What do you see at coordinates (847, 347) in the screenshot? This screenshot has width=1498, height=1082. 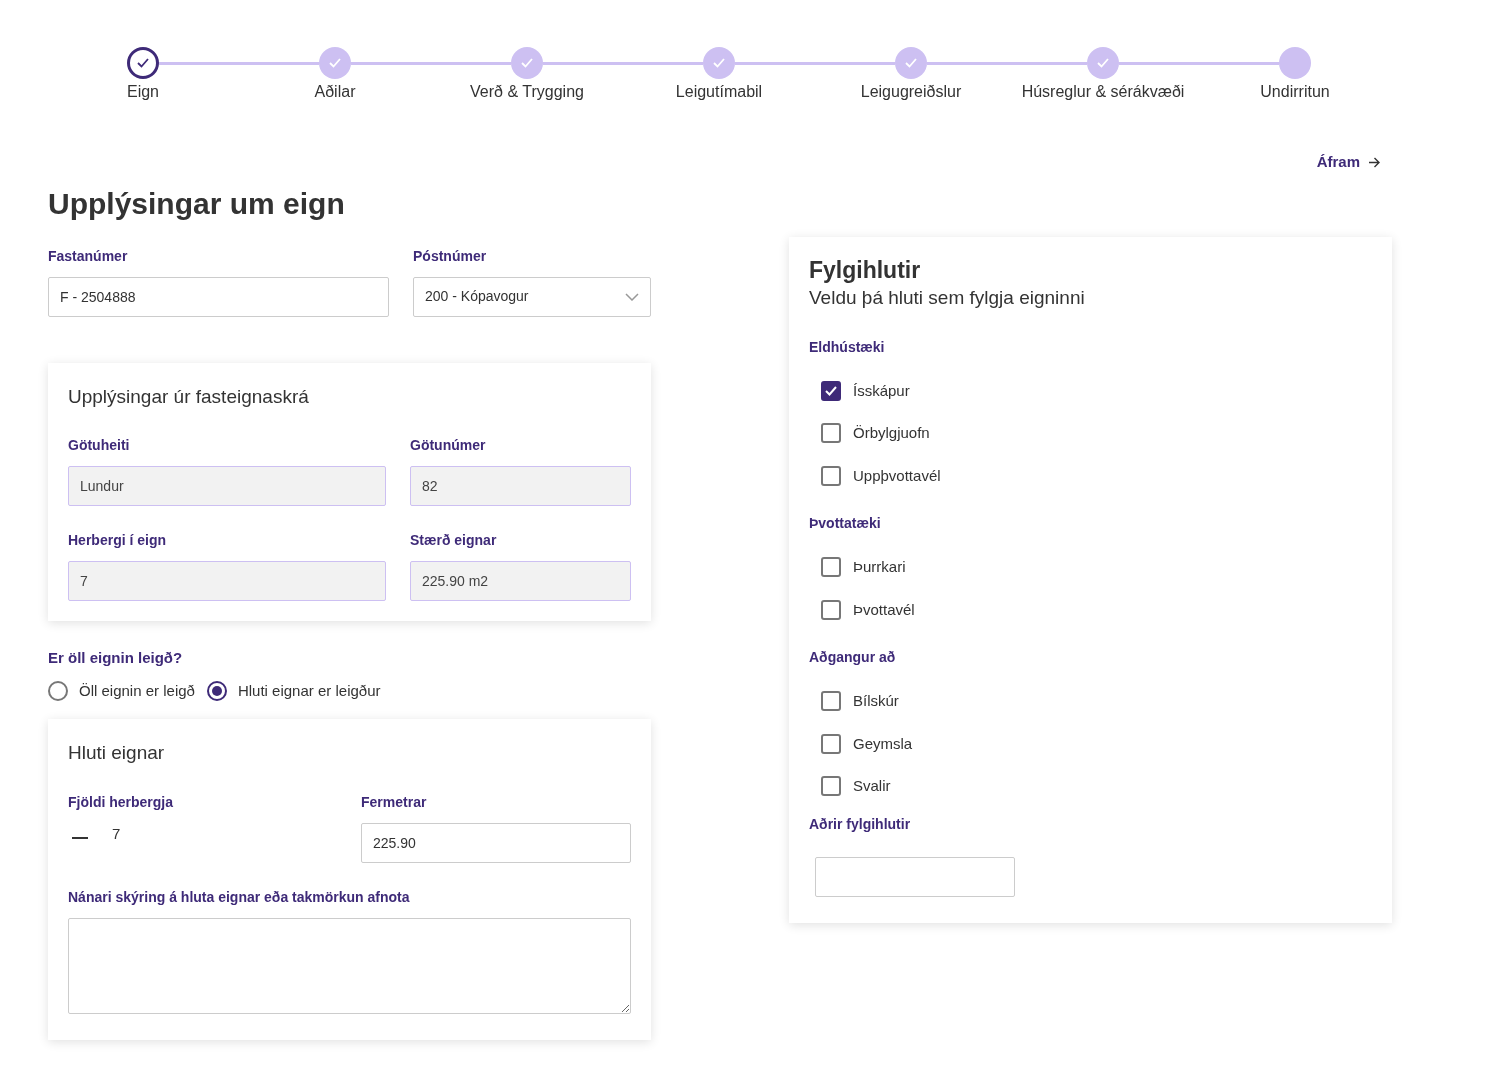 I see `group-title: Eldhústæki` at bounding box center [847, 347].